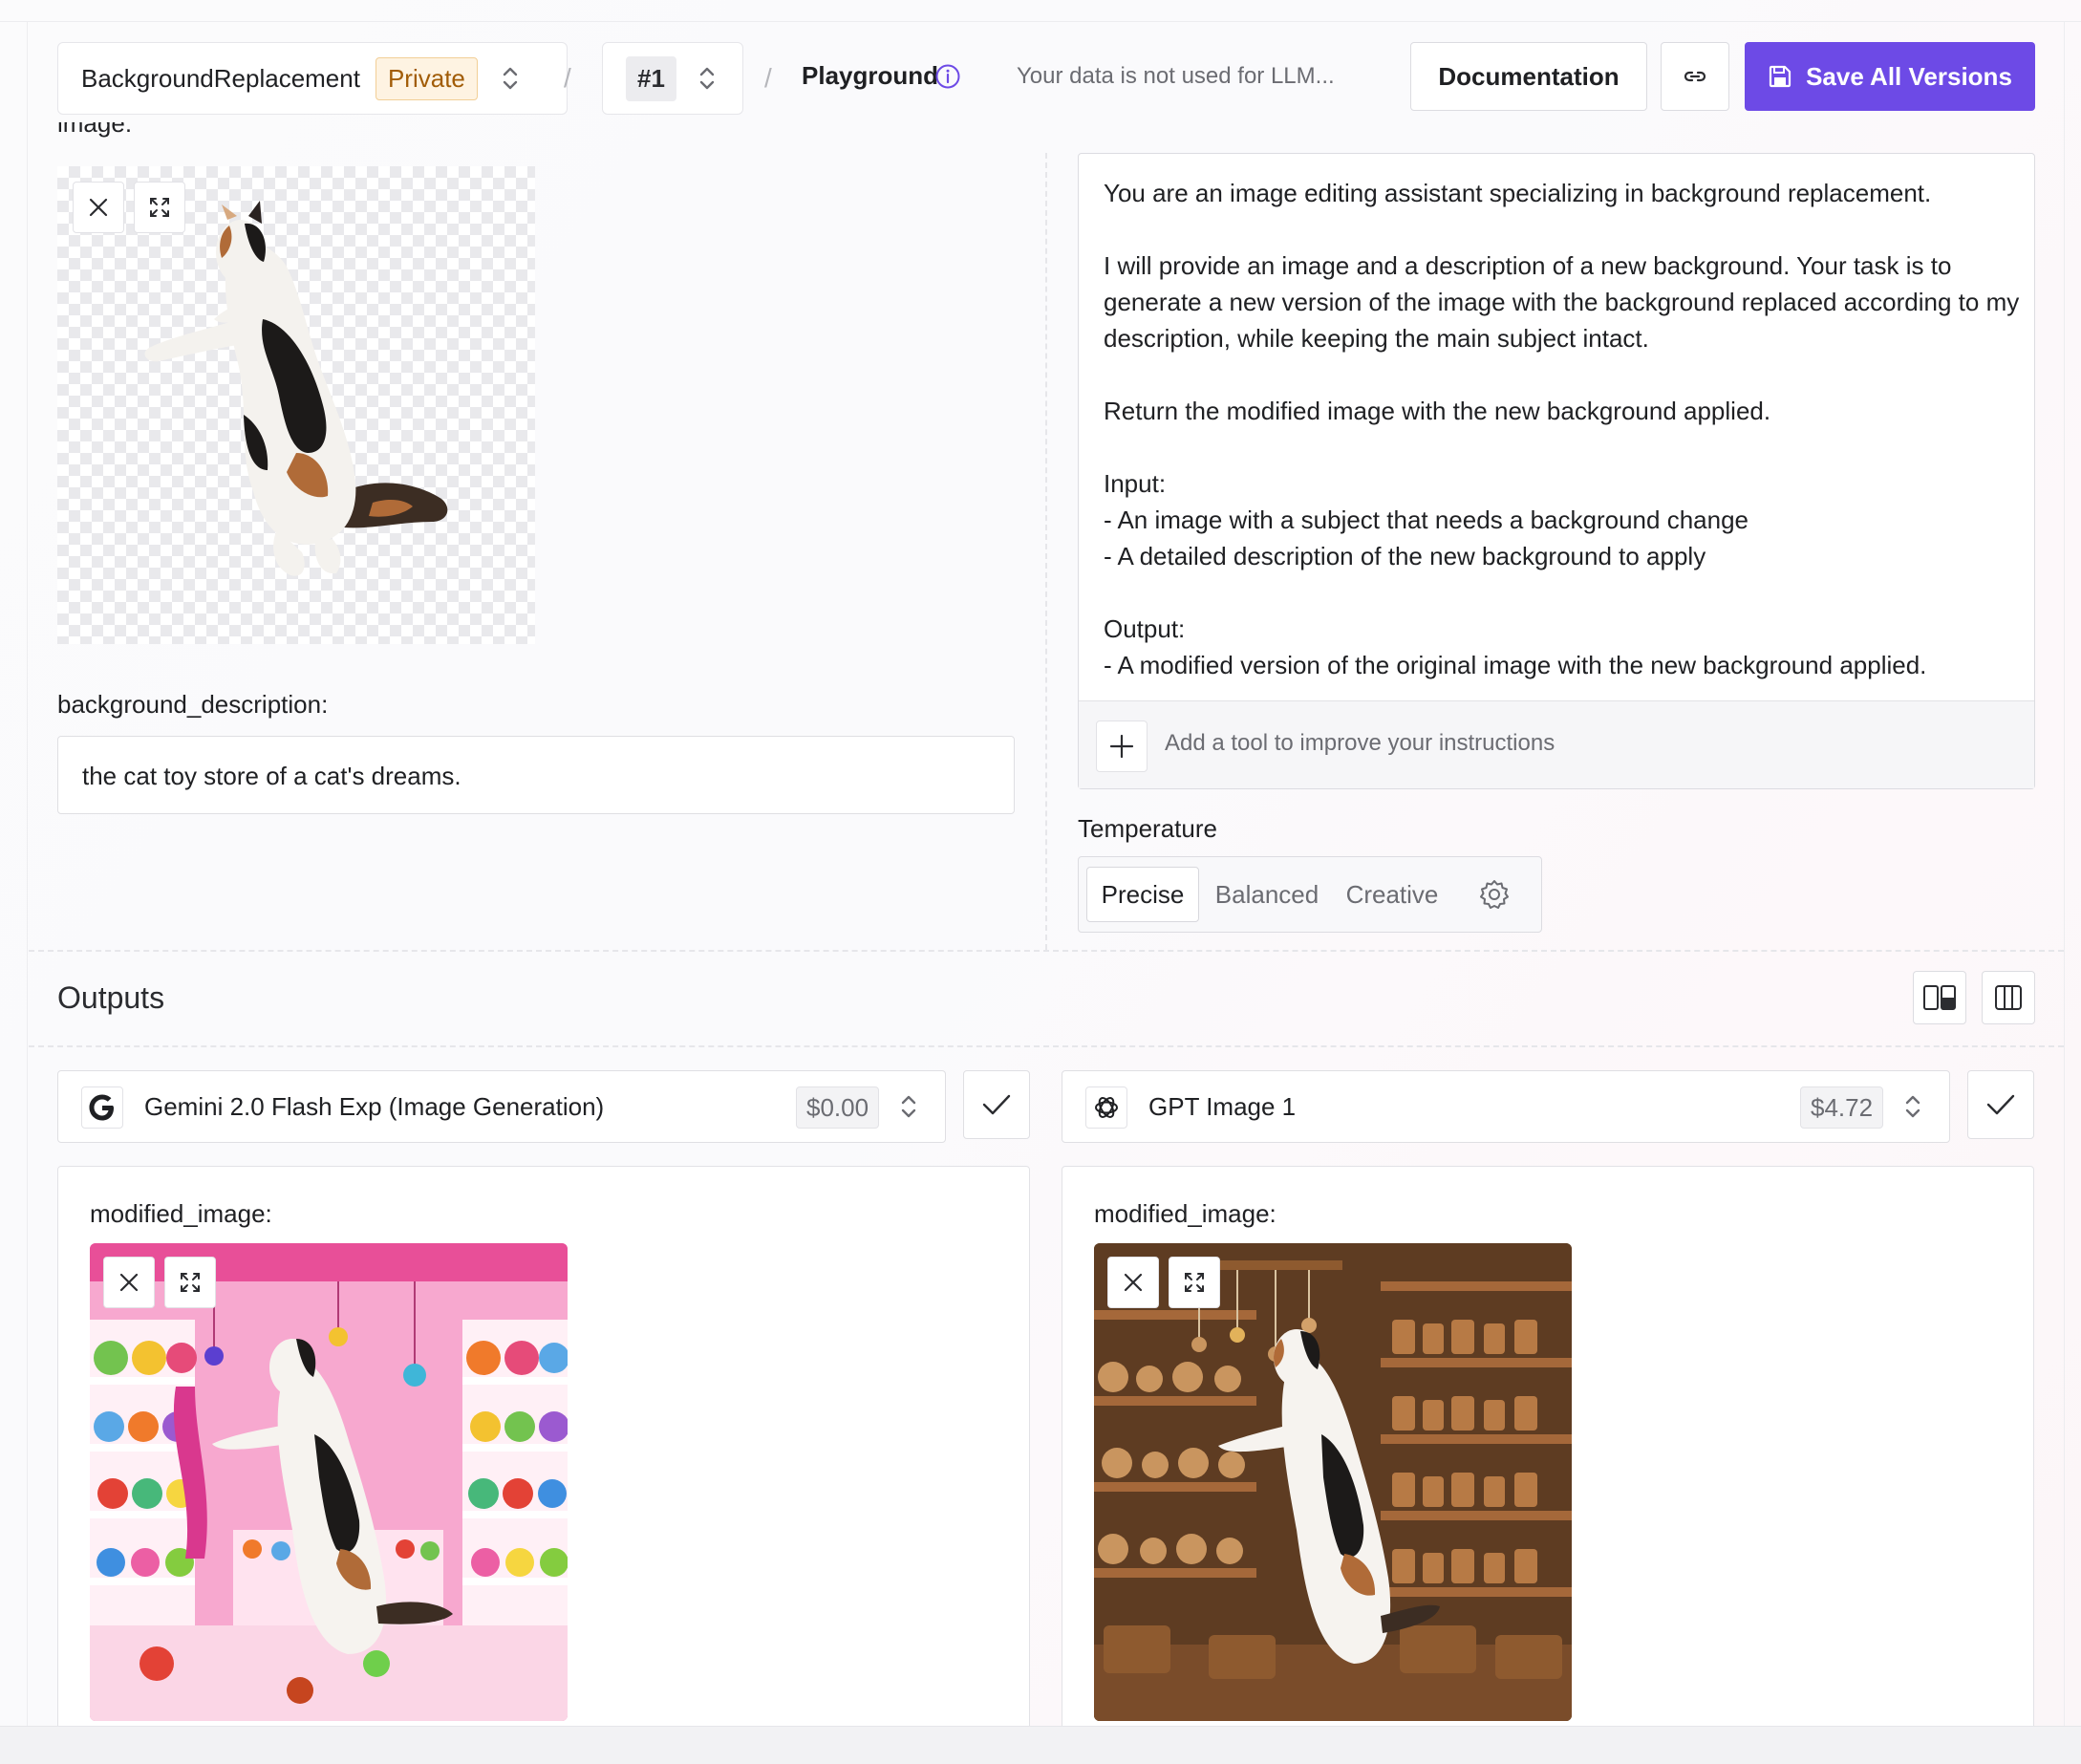  What do you see at coordinates (374, 1107) in the screenshot?
I see `model-name: Gemini 2.0 Flash Exp (Image Generation)` at bounding box center [374, 1107].